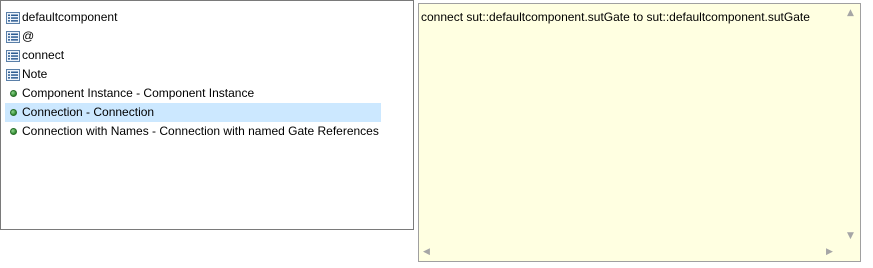 The image size is (873, 268). I want to click on scroll-down-icon: ▼, so click(850, 236).